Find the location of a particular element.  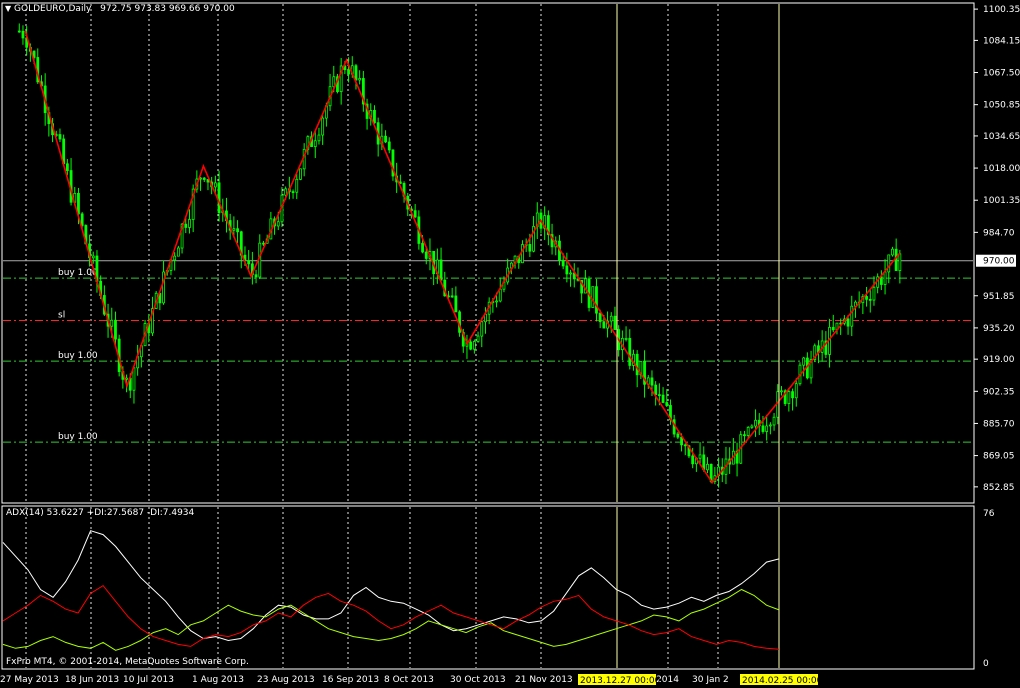

x-axis-label: 30 Jan 2 is located at coordinates (710, 680).